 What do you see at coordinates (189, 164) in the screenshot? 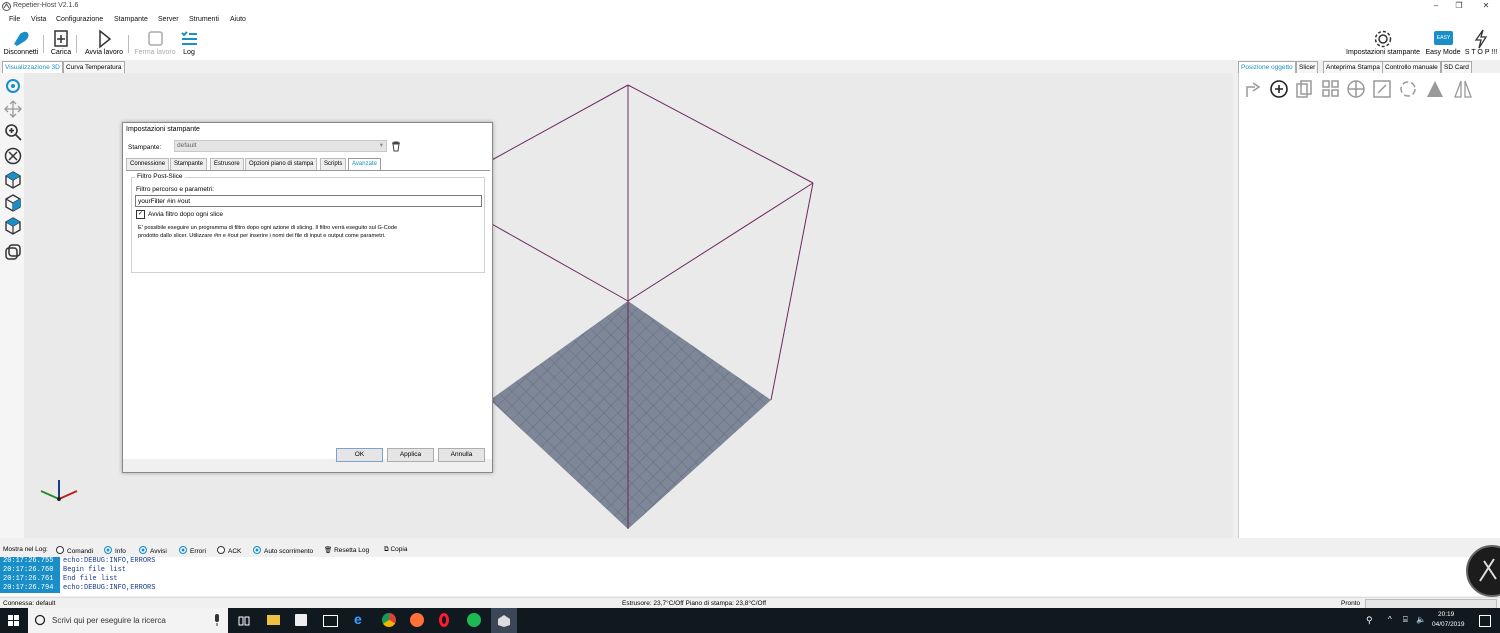
I see `tab-printer: Stampante` at bounding box center [189, 164].